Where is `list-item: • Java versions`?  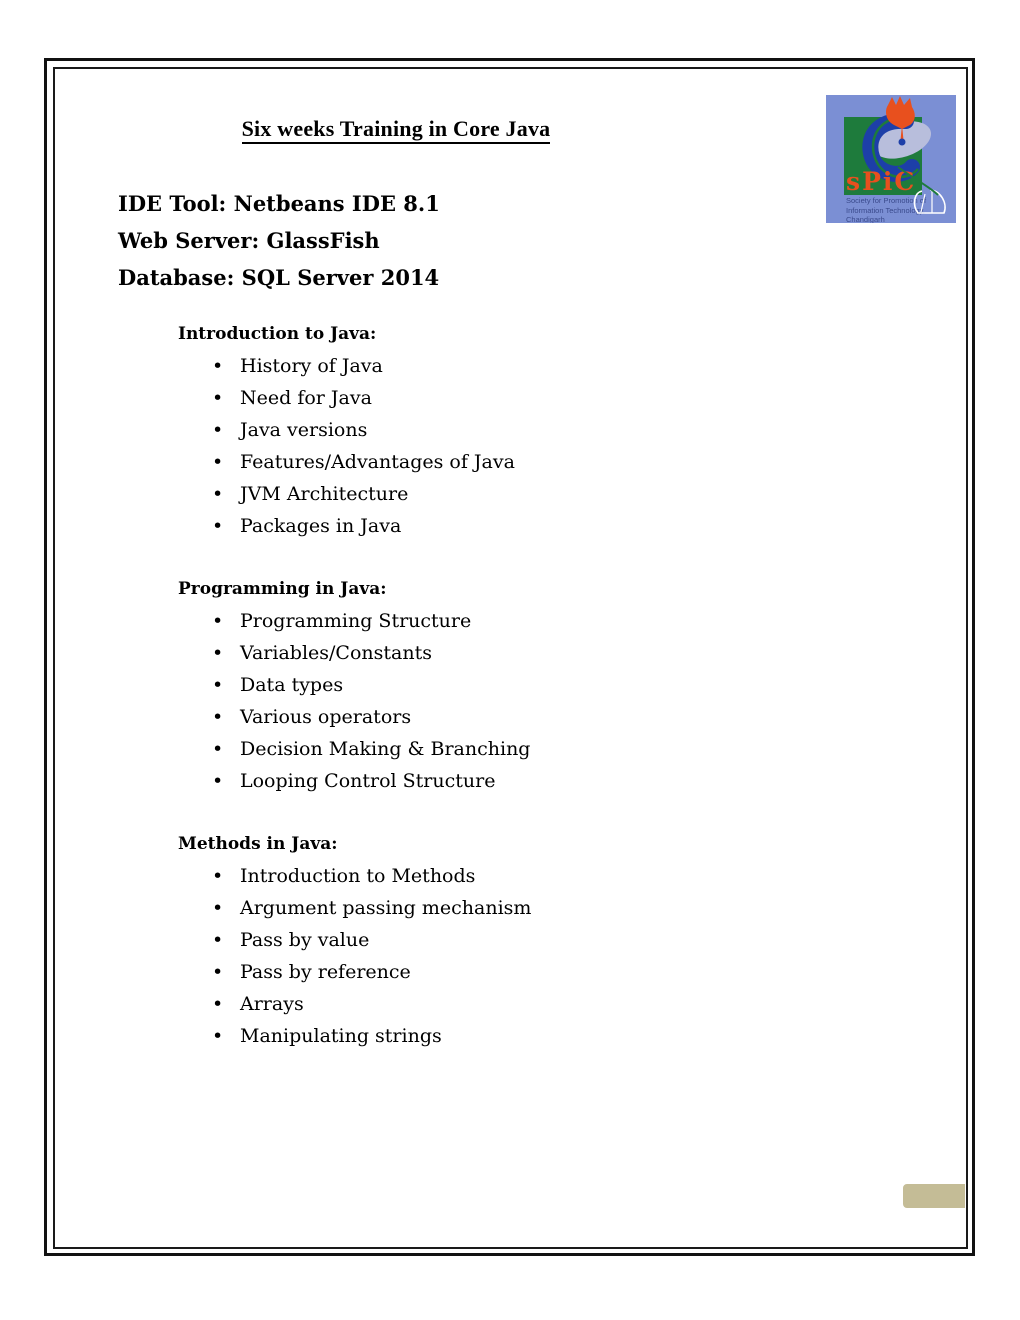 list-item: • Java versions is located at coordinates (498, 430).